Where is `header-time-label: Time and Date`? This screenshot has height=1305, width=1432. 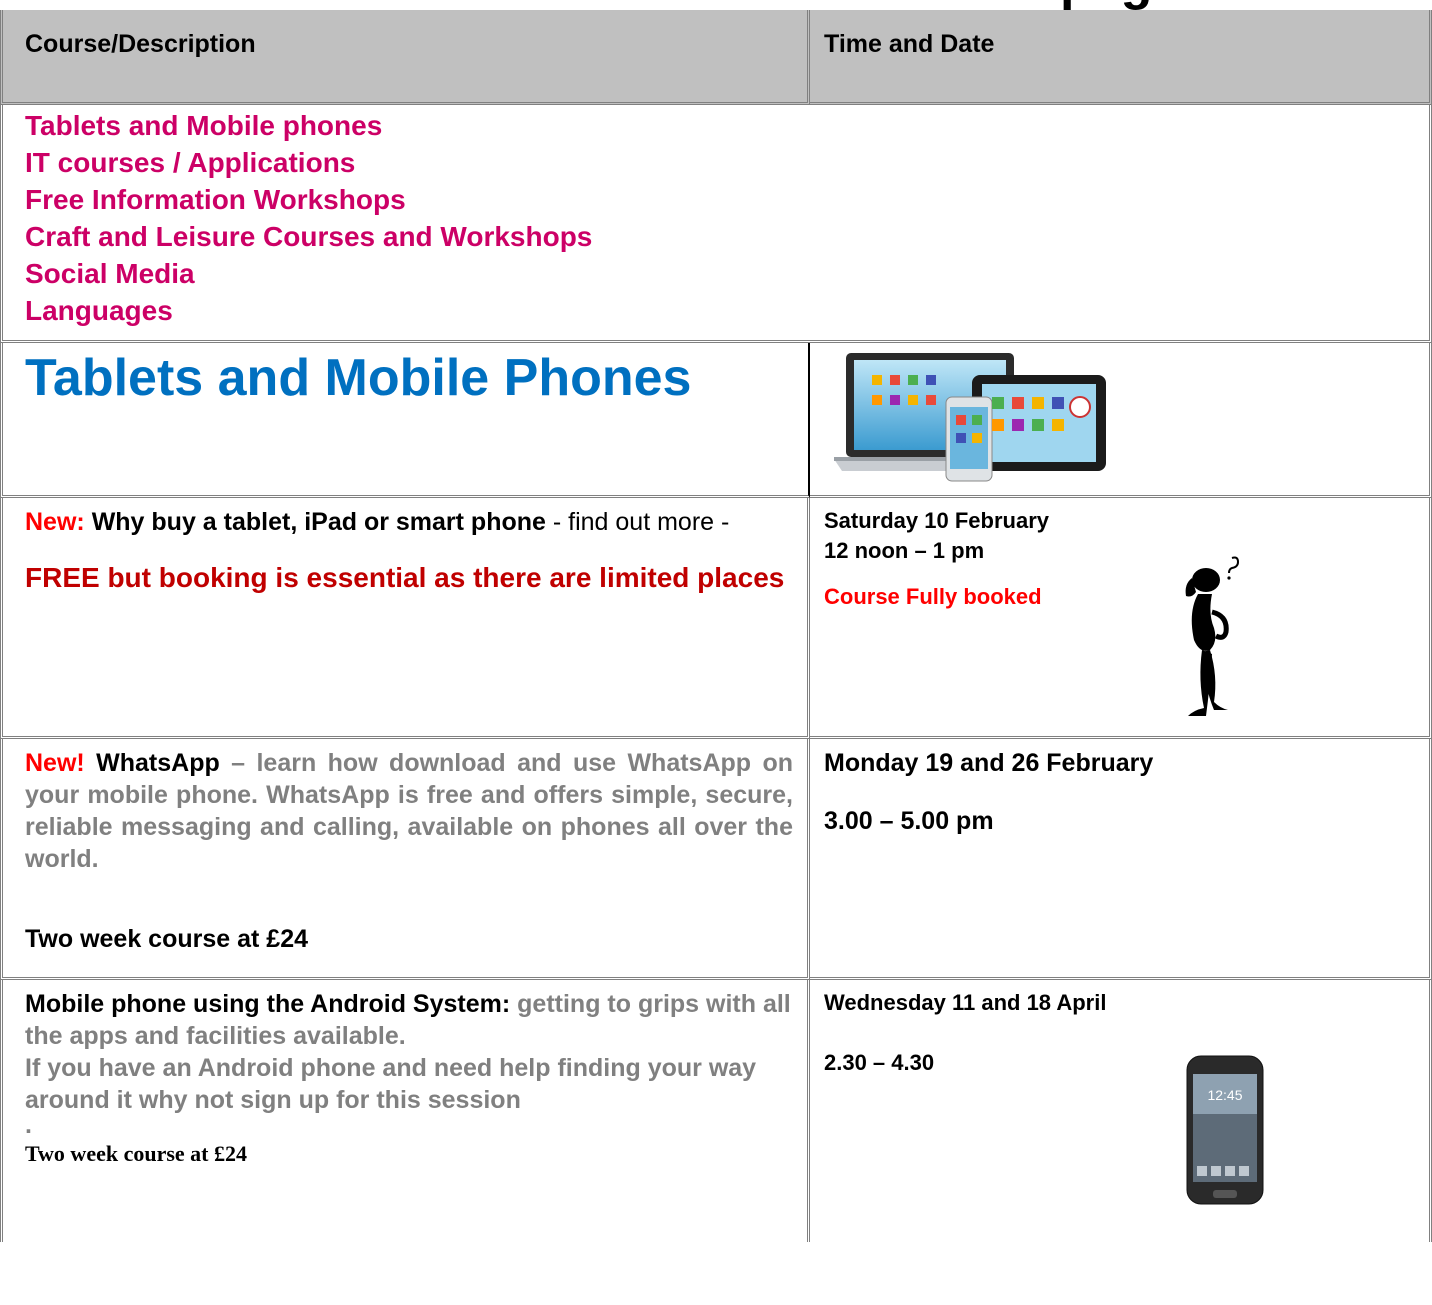 header-time-label: Time and Date is located at coordinates (909, 44).